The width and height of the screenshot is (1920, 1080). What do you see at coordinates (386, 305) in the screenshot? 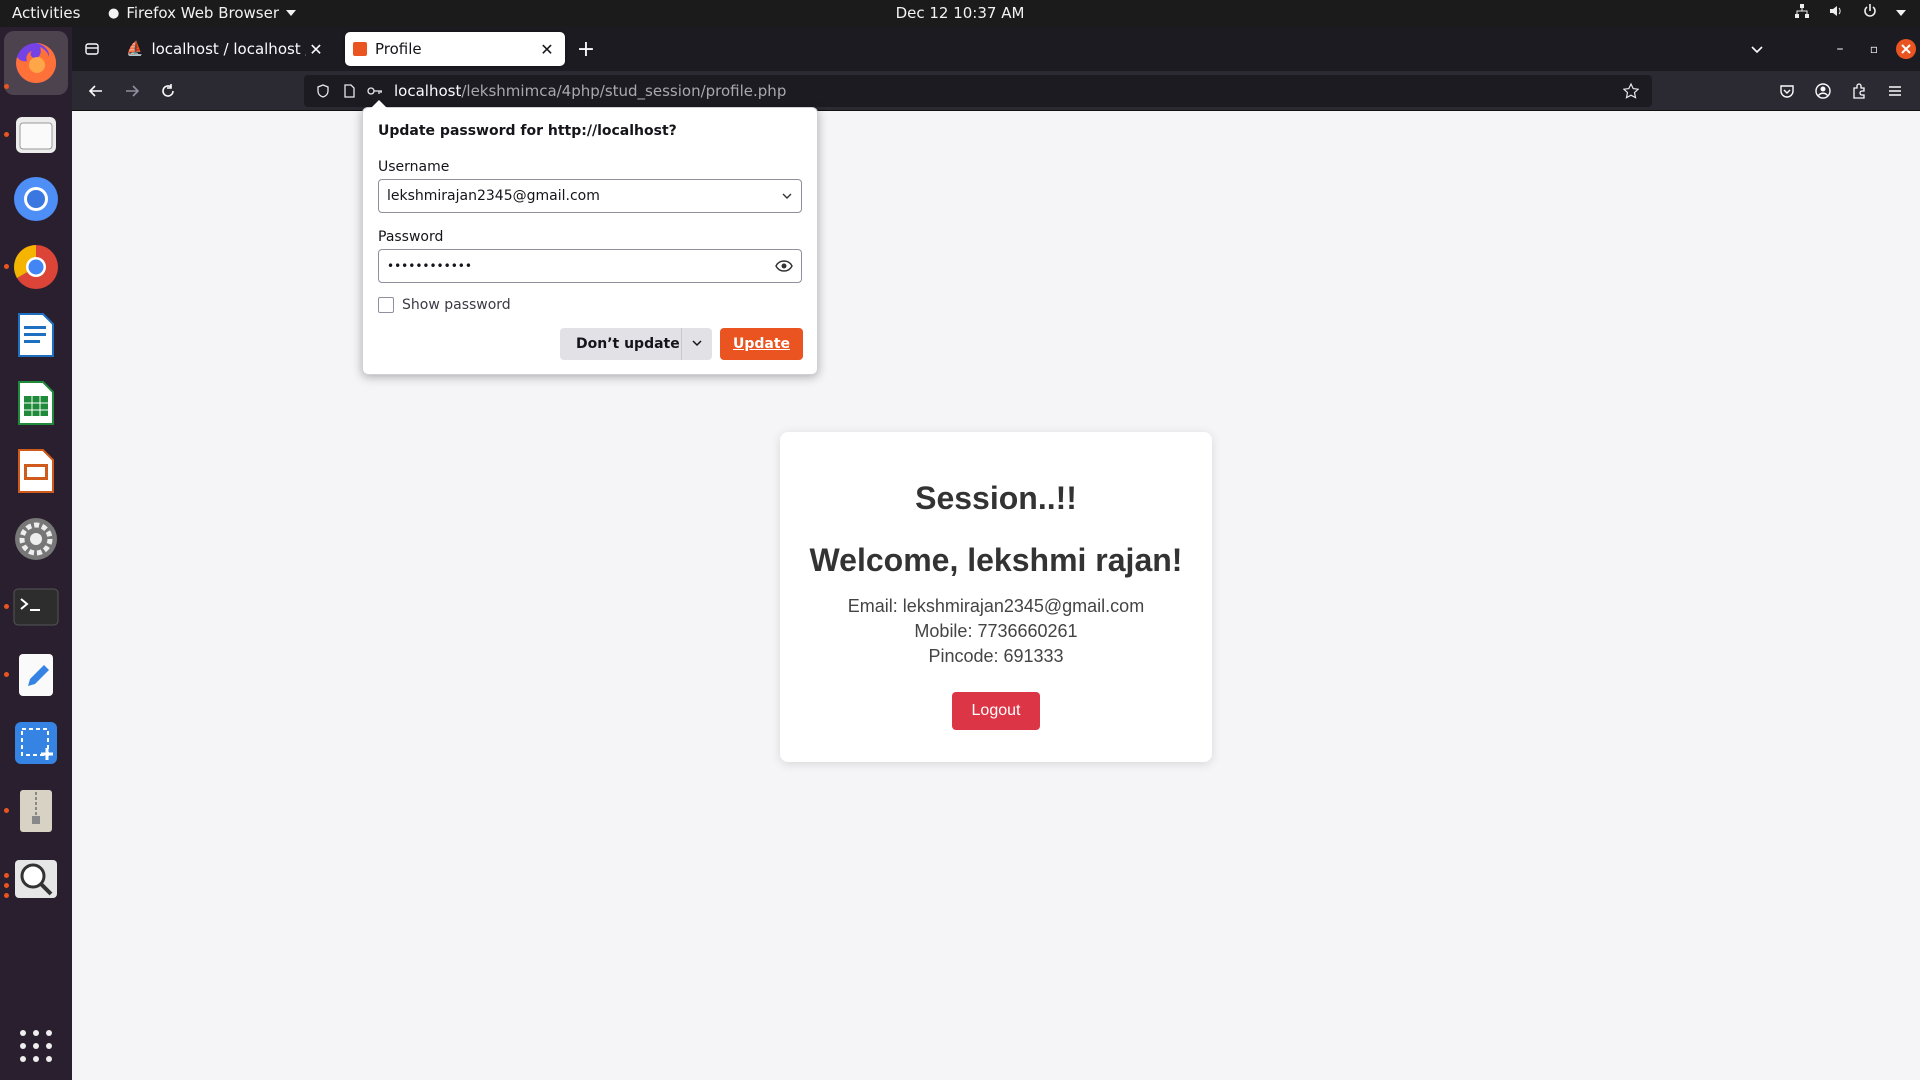
I see `checkbox-box` at bounding box center [386, 305].